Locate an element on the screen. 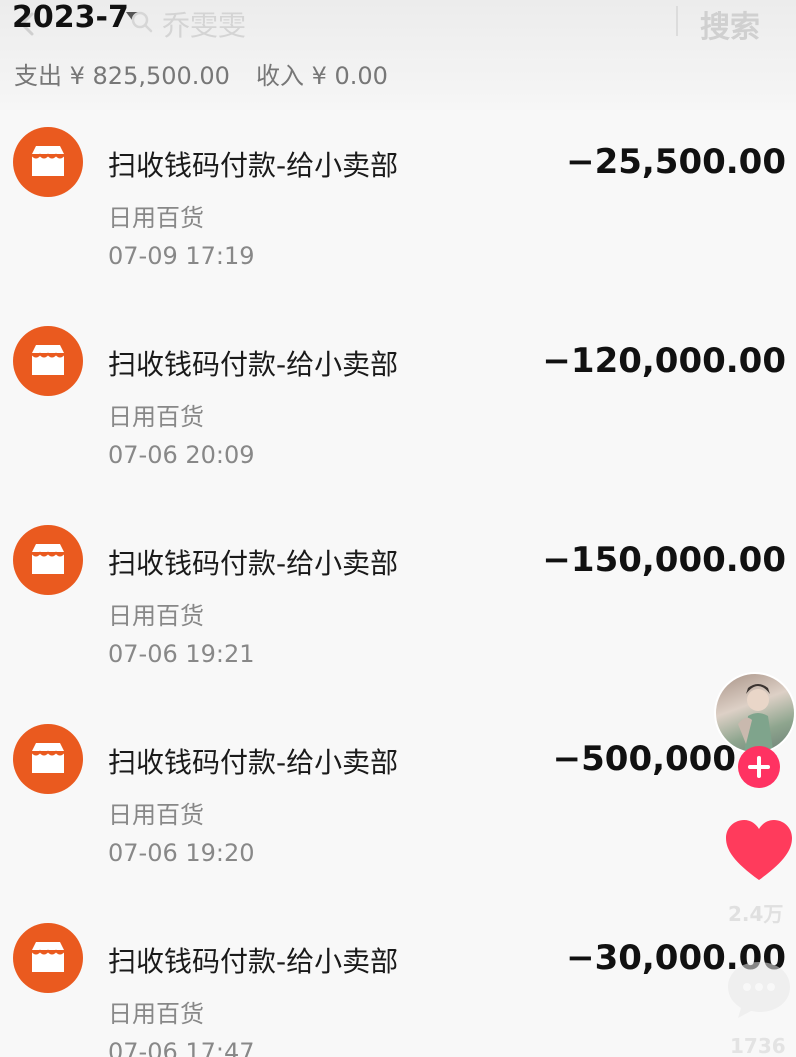  transaction-amount: −150,000.00 is located at coordinates (664, 560).